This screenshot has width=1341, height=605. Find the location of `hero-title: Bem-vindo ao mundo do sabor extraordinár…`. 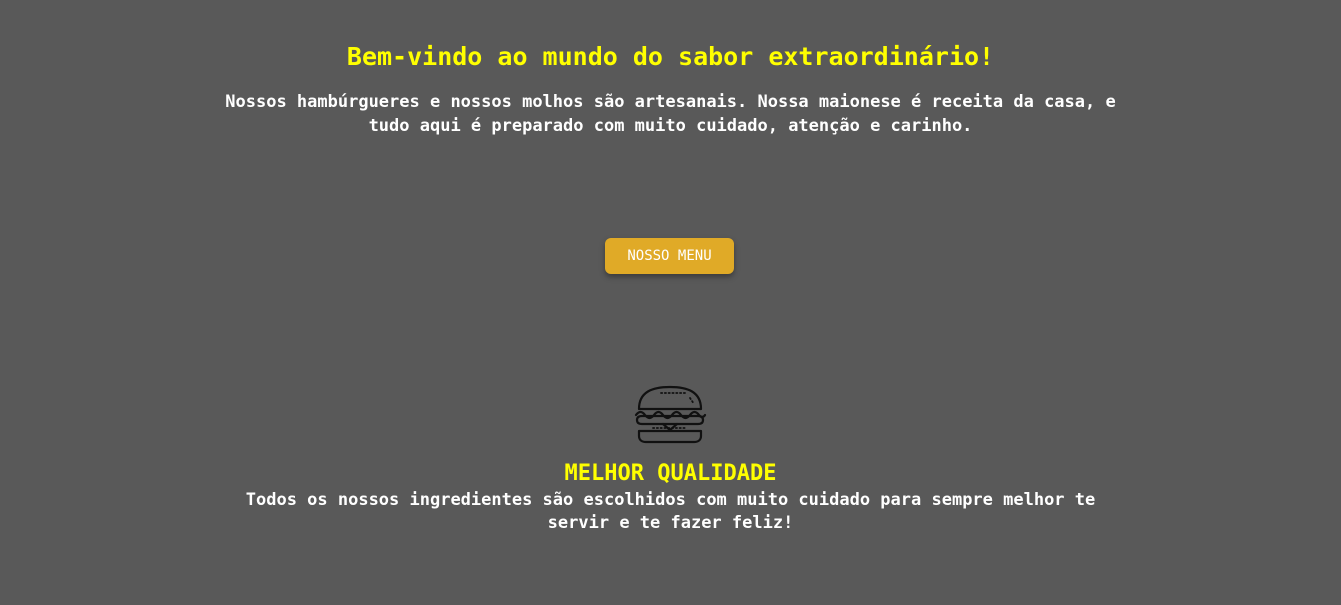

hero-title: Bem-vindo ao mundo do sabor extraordinár… is located at coordinates (670, 56).